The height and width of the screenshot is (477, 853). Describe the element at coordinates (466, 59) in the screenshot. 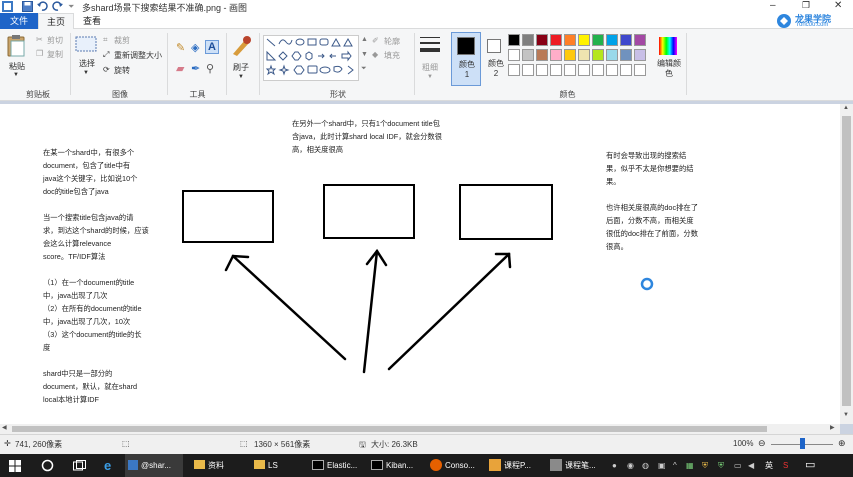

I see `color1-button: 颜色 1` at that location.